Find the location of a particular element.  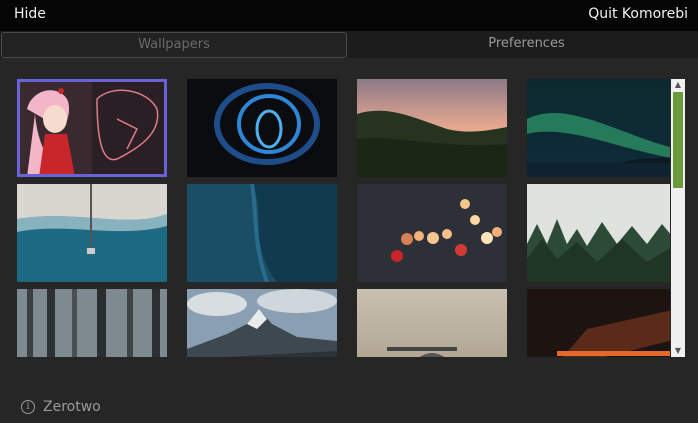

tab-preferences: Preferences is located at coordinates (526, 44).